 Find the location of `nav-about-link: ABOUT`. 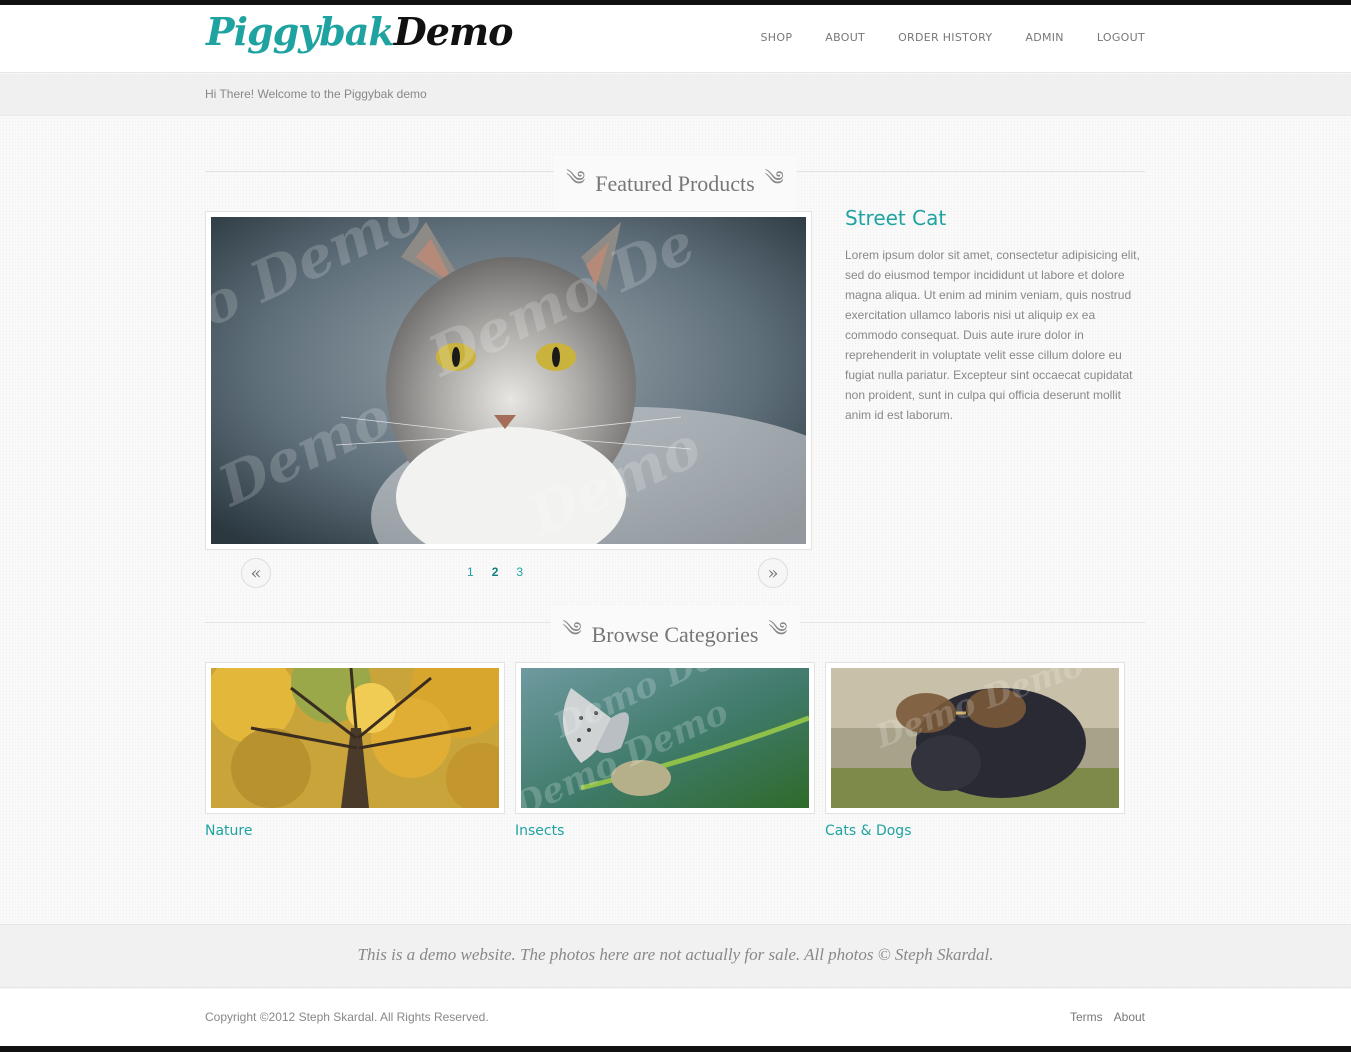

nav-about-link: ABOUT is located at coordinates (845, 37).